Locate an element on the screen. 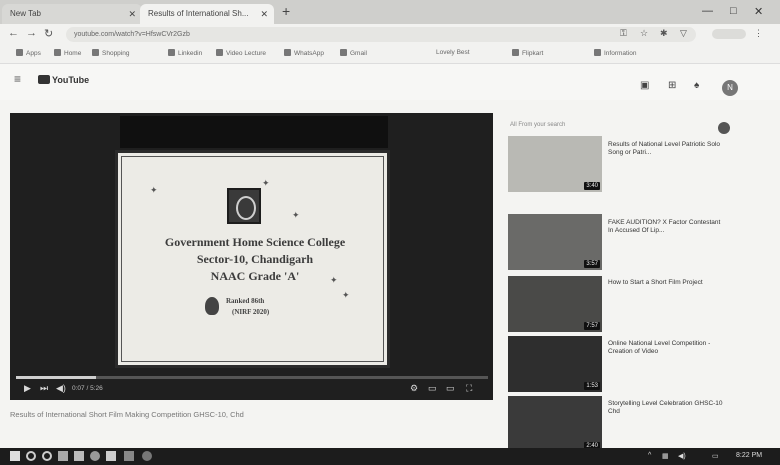 The height and width of the screenshot is (465, 780). related-thumbnail: 3:57 is located at coordinates (555, 242).